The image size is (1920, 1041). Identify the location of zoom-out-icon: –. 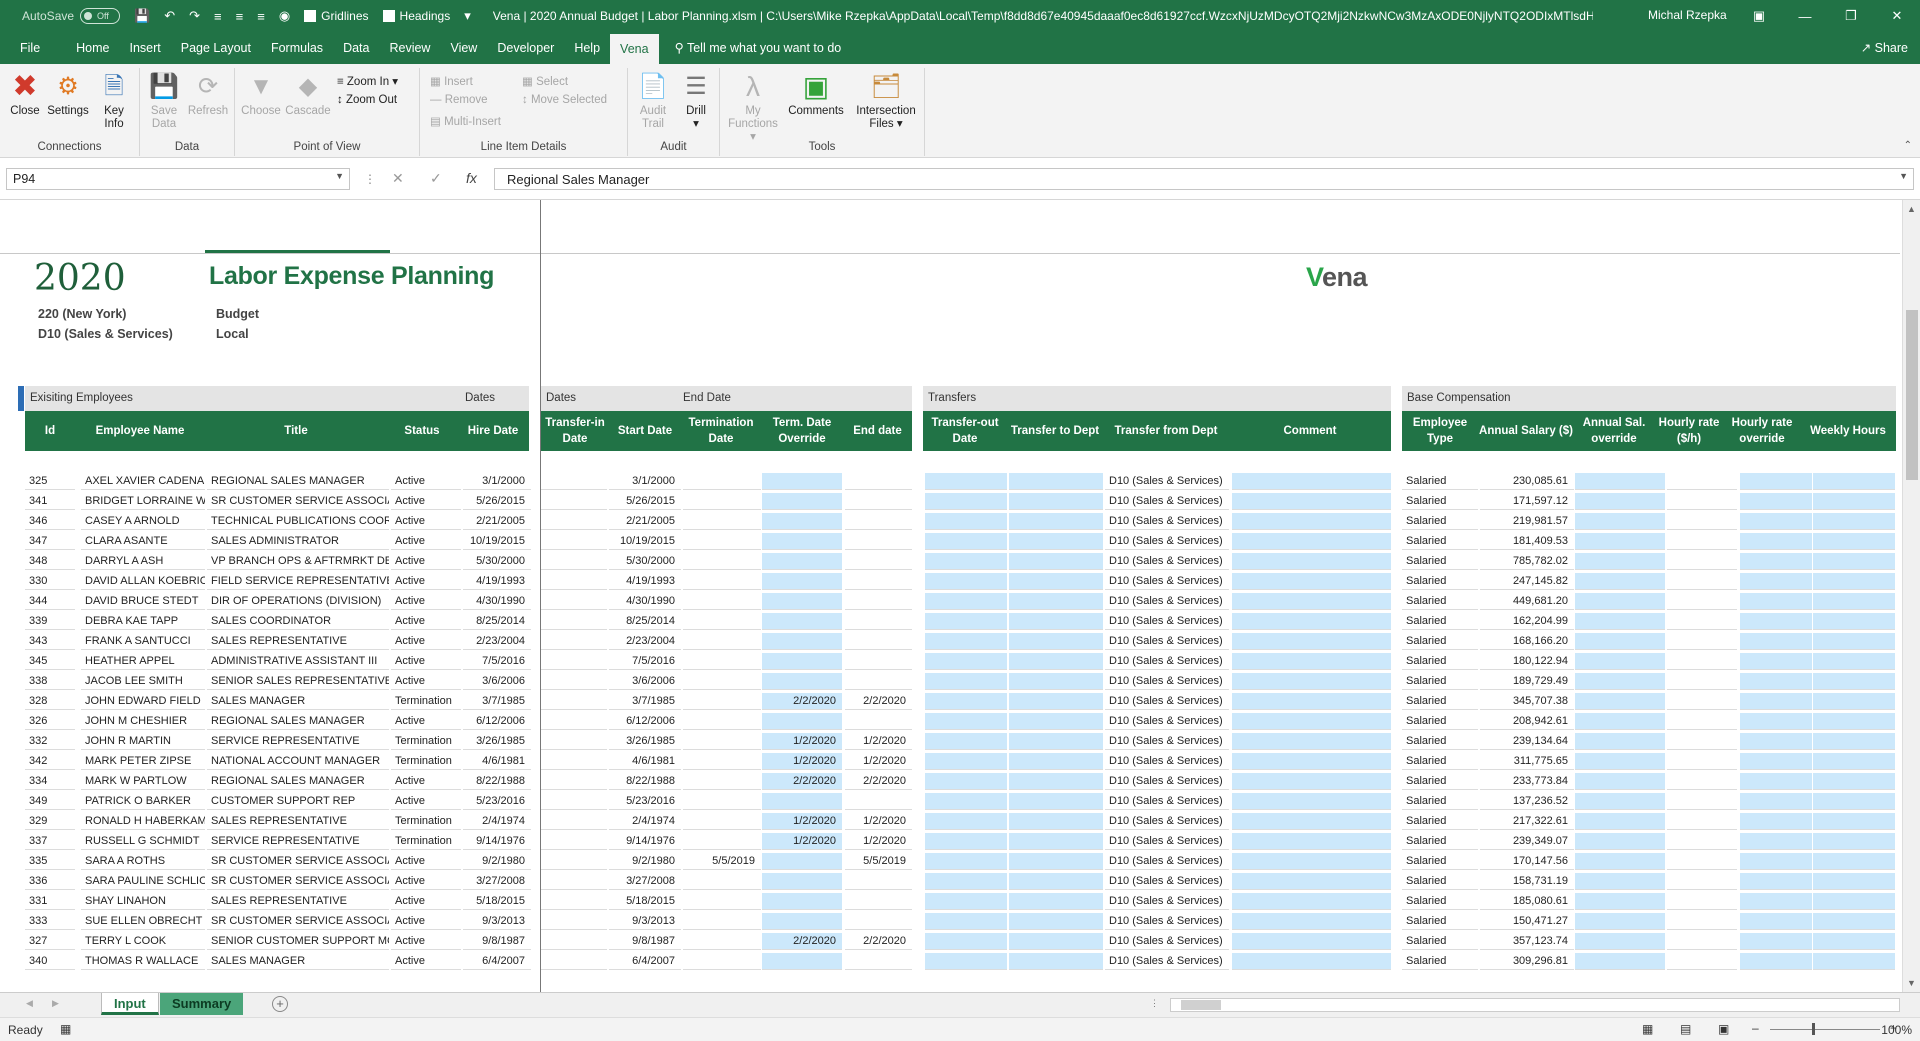
(1755, 1028).